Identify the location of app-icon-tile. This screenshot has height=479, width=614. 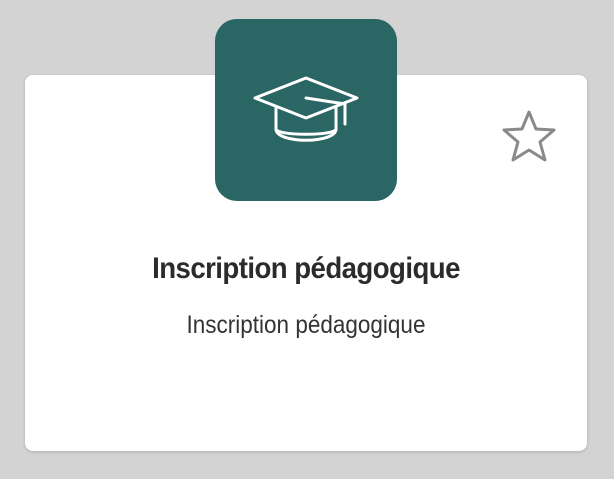
(306, 110).